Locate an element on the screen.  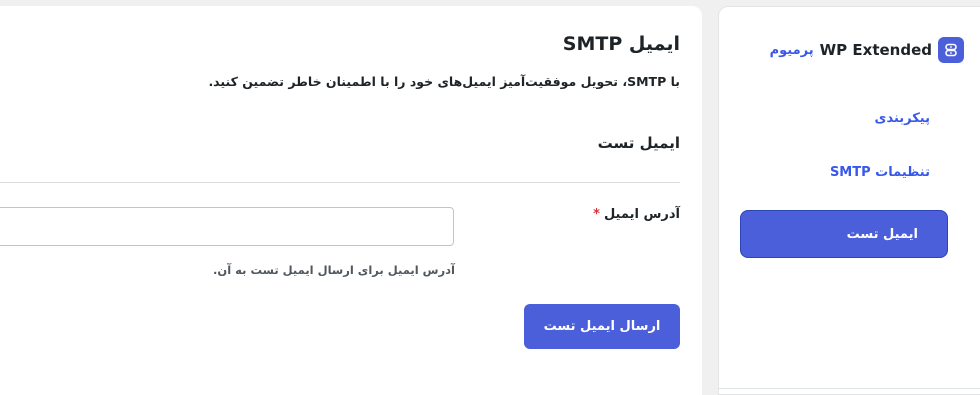
email-field is located at coordinates (227, 226).